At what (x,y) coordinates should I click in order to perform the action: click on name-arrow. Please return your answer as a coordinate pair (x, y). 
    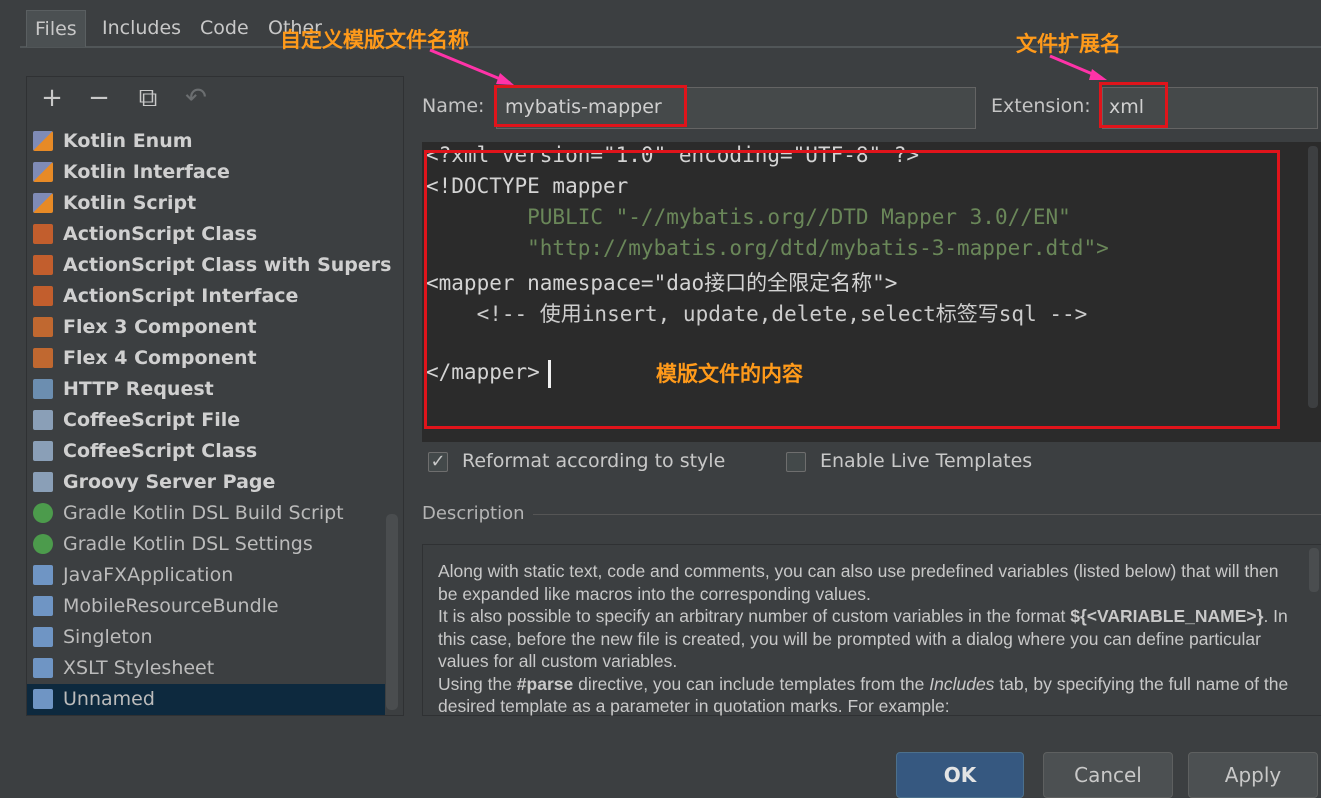
    Looking at the image, I should click on (470, 66).